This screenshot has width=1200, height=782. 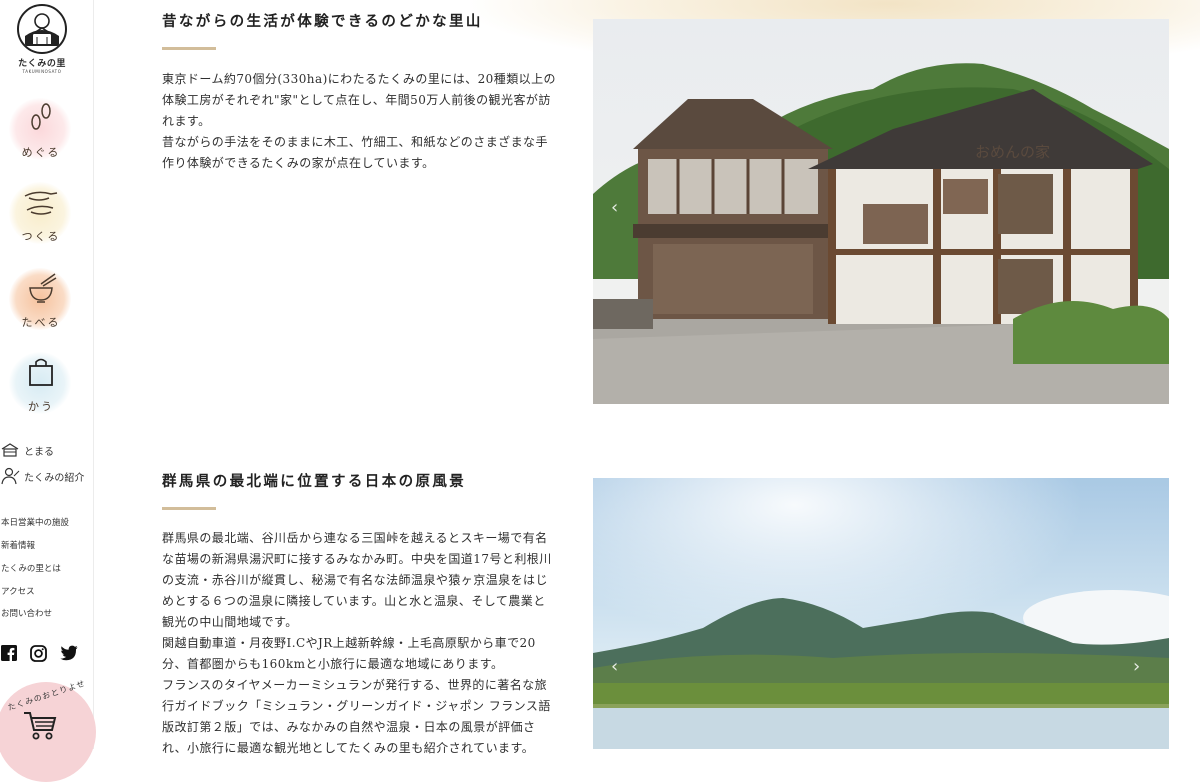 I want to click on nav-tsukuru-label: つくる, so click(x=41, y=236).